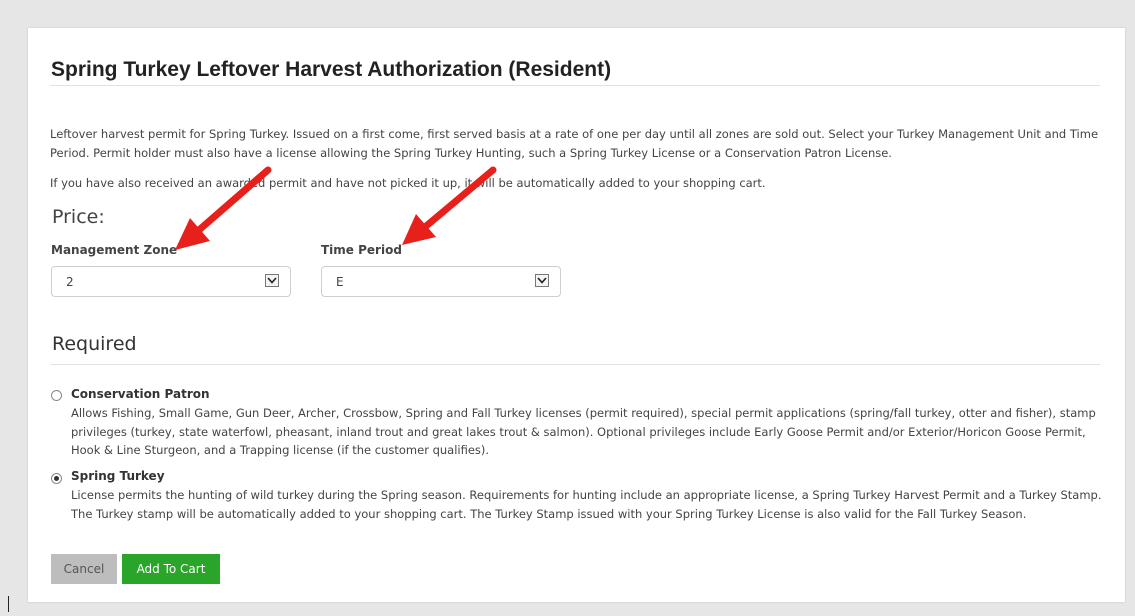 The width and height of the screenshot is (1135, 616). Describe the element at coordinates (70, 282) in the screenshot. I see `management-zone-value: 2` at that location.